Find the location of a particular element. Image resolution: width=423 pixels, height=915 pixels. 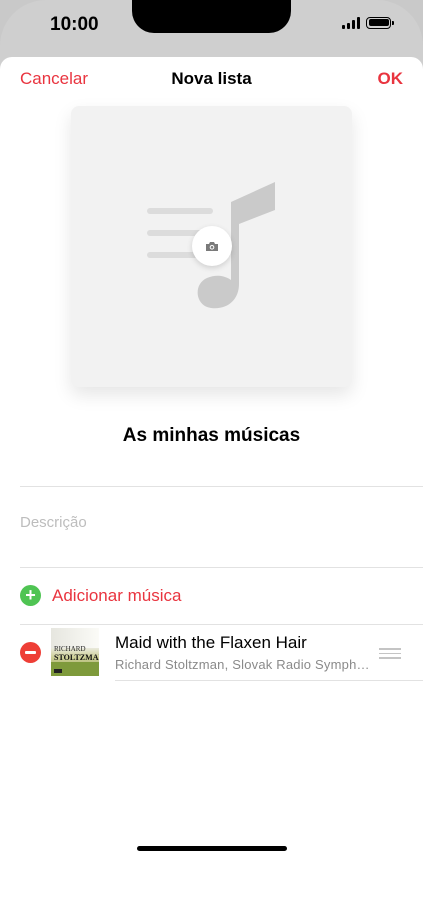

playlist-name-field: As minhas músicas is located at coordinates (211, 436).